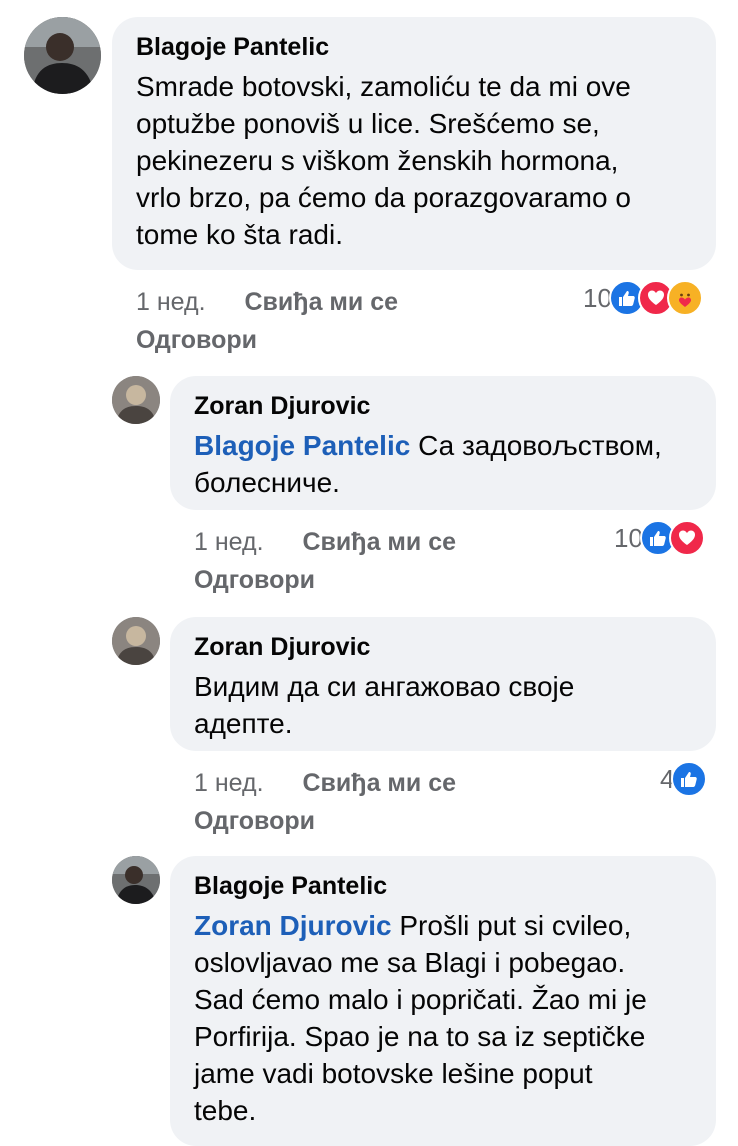 The image size is (738, 1146). I want to click on like-icon, so click(689, 779).